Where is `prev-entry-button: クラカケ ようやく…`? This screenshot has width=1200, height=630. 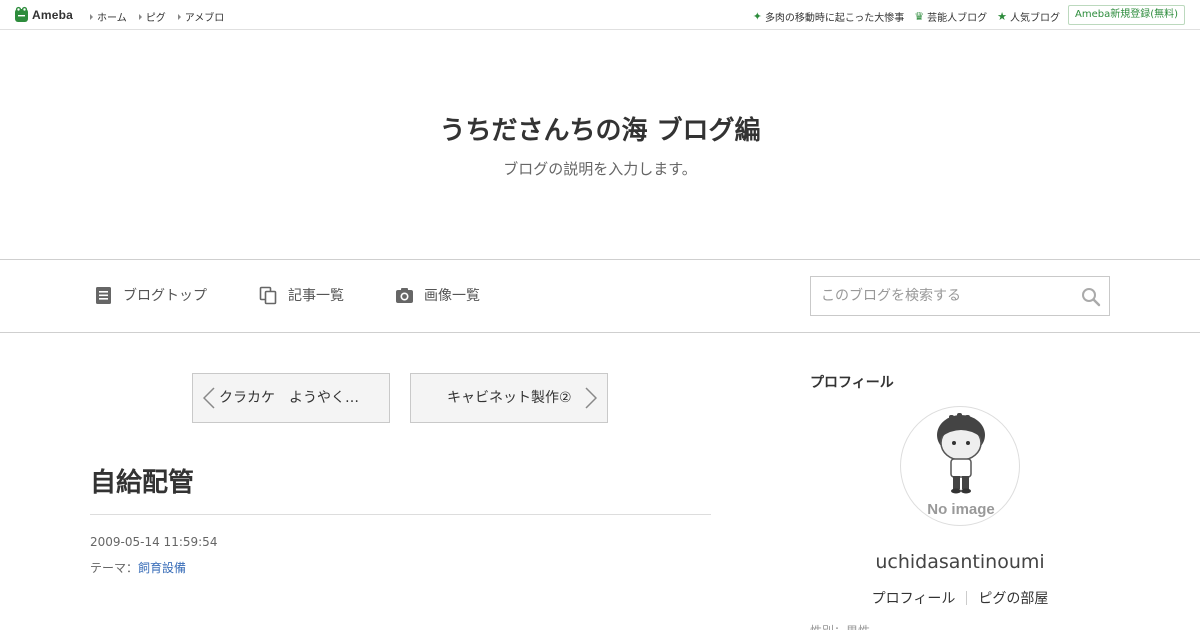
prev-entry-button: クラカケ ようやく… is located at coordinates (291, 398).